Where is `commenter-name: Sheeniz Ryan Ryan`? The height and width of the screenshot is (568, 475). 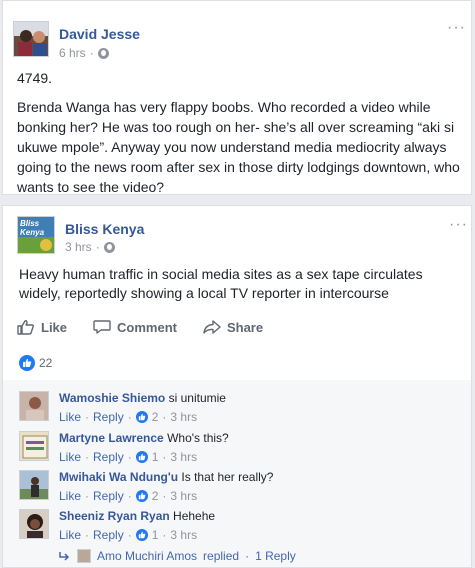 commenter-name: Sheeniz Ryan Ryan is located at coordinates (114, 516).